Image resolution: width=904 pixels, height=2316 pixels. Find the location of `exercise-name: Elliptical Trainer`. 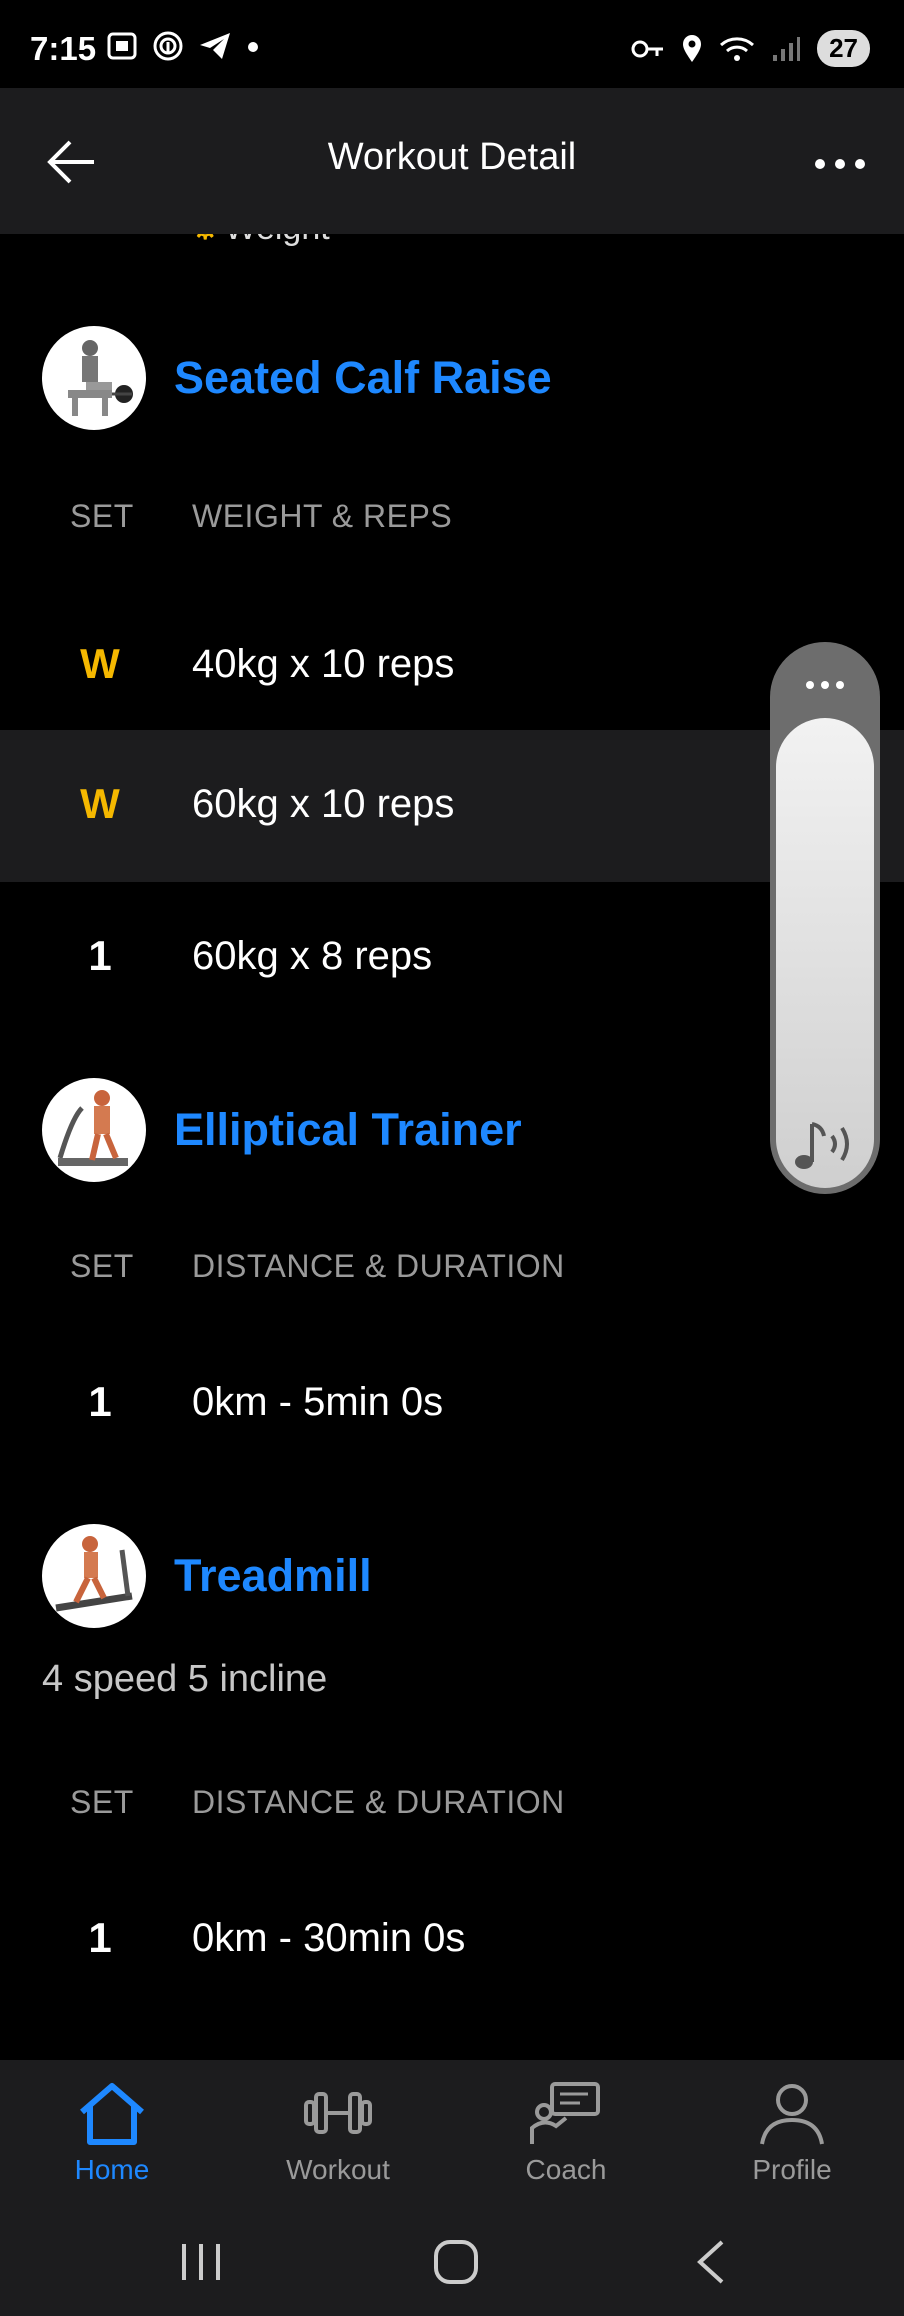

exercise-name: Elliptical Trainer is located at coordinates (348, 1130).